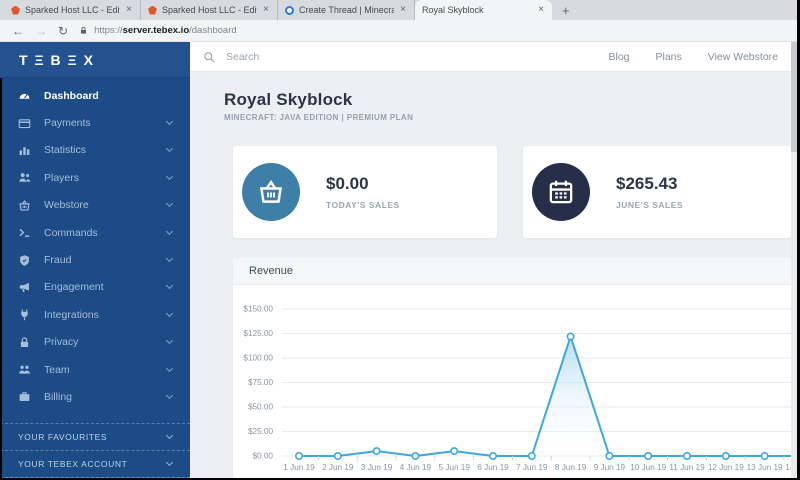 The height and width of the screenshot is (480, 800). What do you see at coordinates (95, 177) in the screenshot?
I see `sidebar-item-players: Players` at bounding box center [95, 177].